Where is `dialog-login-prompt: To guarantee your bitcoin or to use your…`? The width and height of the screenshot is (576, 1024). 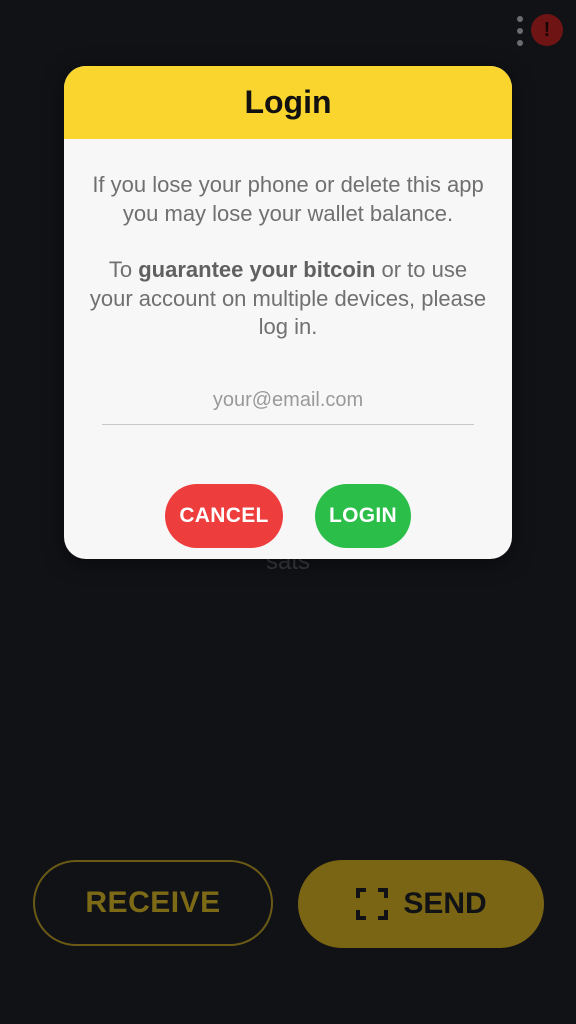 dialog-login-prompt: To guarantee your bitcoin or to use your… is located at coordinates (288, 299).